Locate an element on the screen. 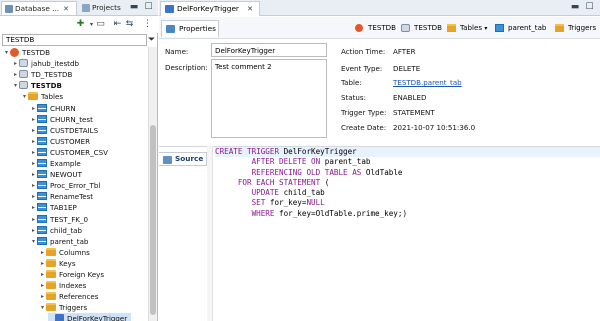 This screenshot has width=600, height=321. tree-item-label: DelForKeyTrigger is located at coordinates (97, 317).